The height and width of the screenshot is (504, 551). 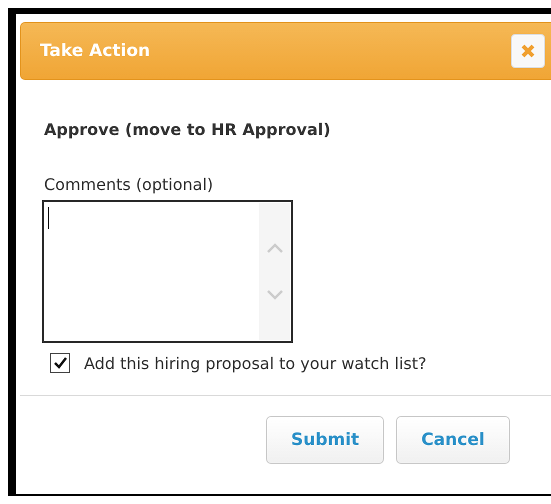 What do you see at coordinates (255, 363) in the screenshot?
I see `watch-list-label: Add this hiring proposal to your watch list?` at bounding box center [255, 363].